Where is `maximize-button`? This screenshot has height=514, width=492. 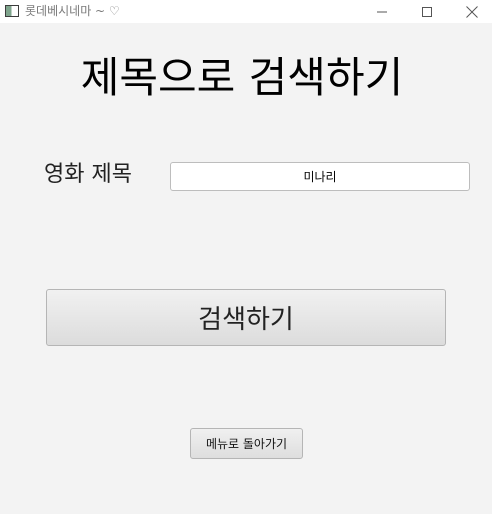
maximize-button is located at coordinates (427, 11).